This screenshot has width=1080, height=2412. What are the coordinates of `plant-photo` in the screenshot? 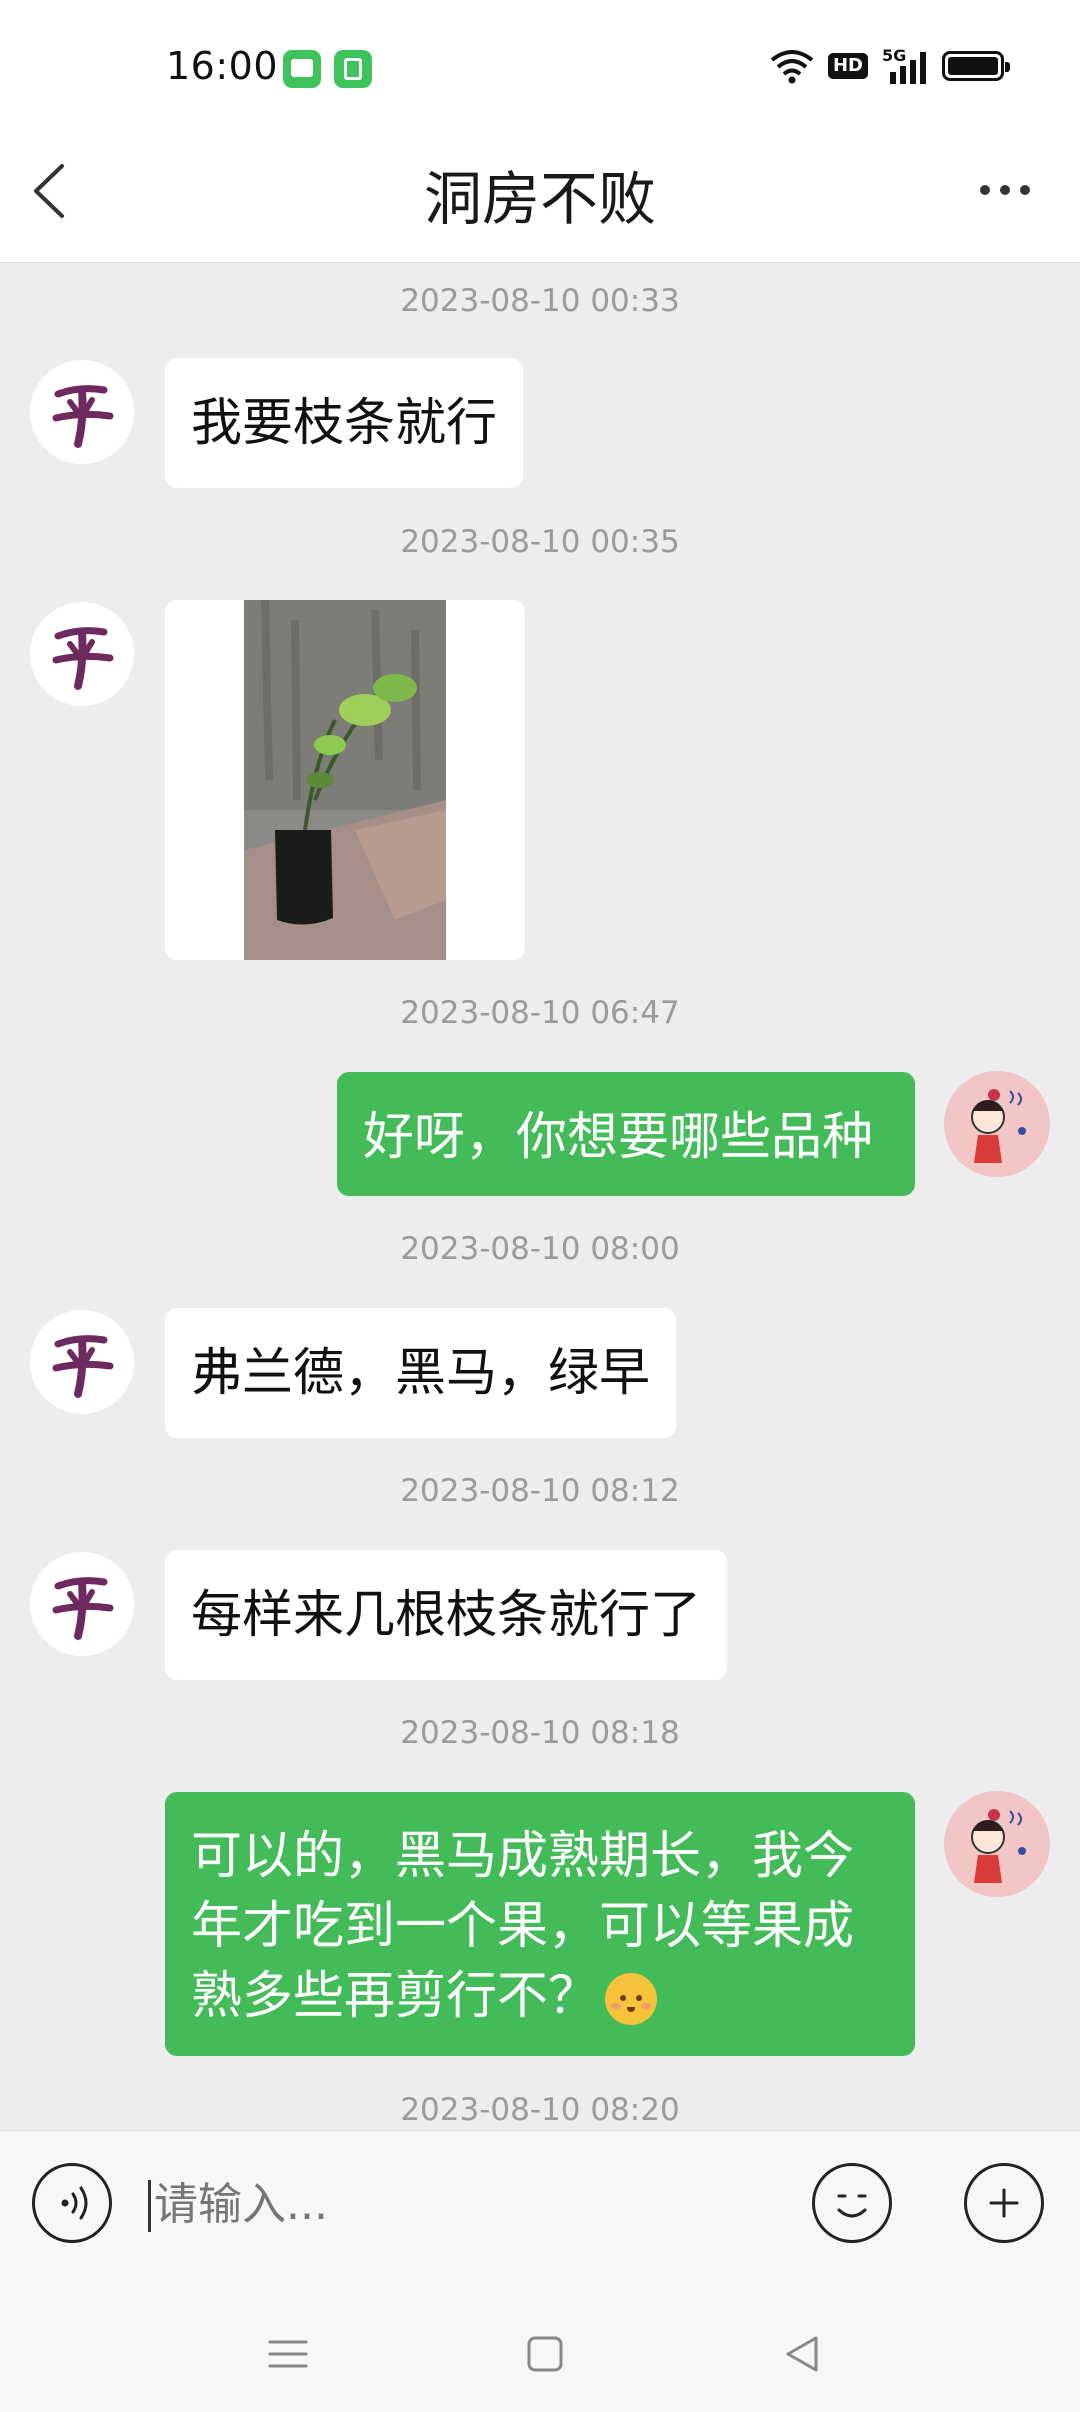 It's located at (345, 780).